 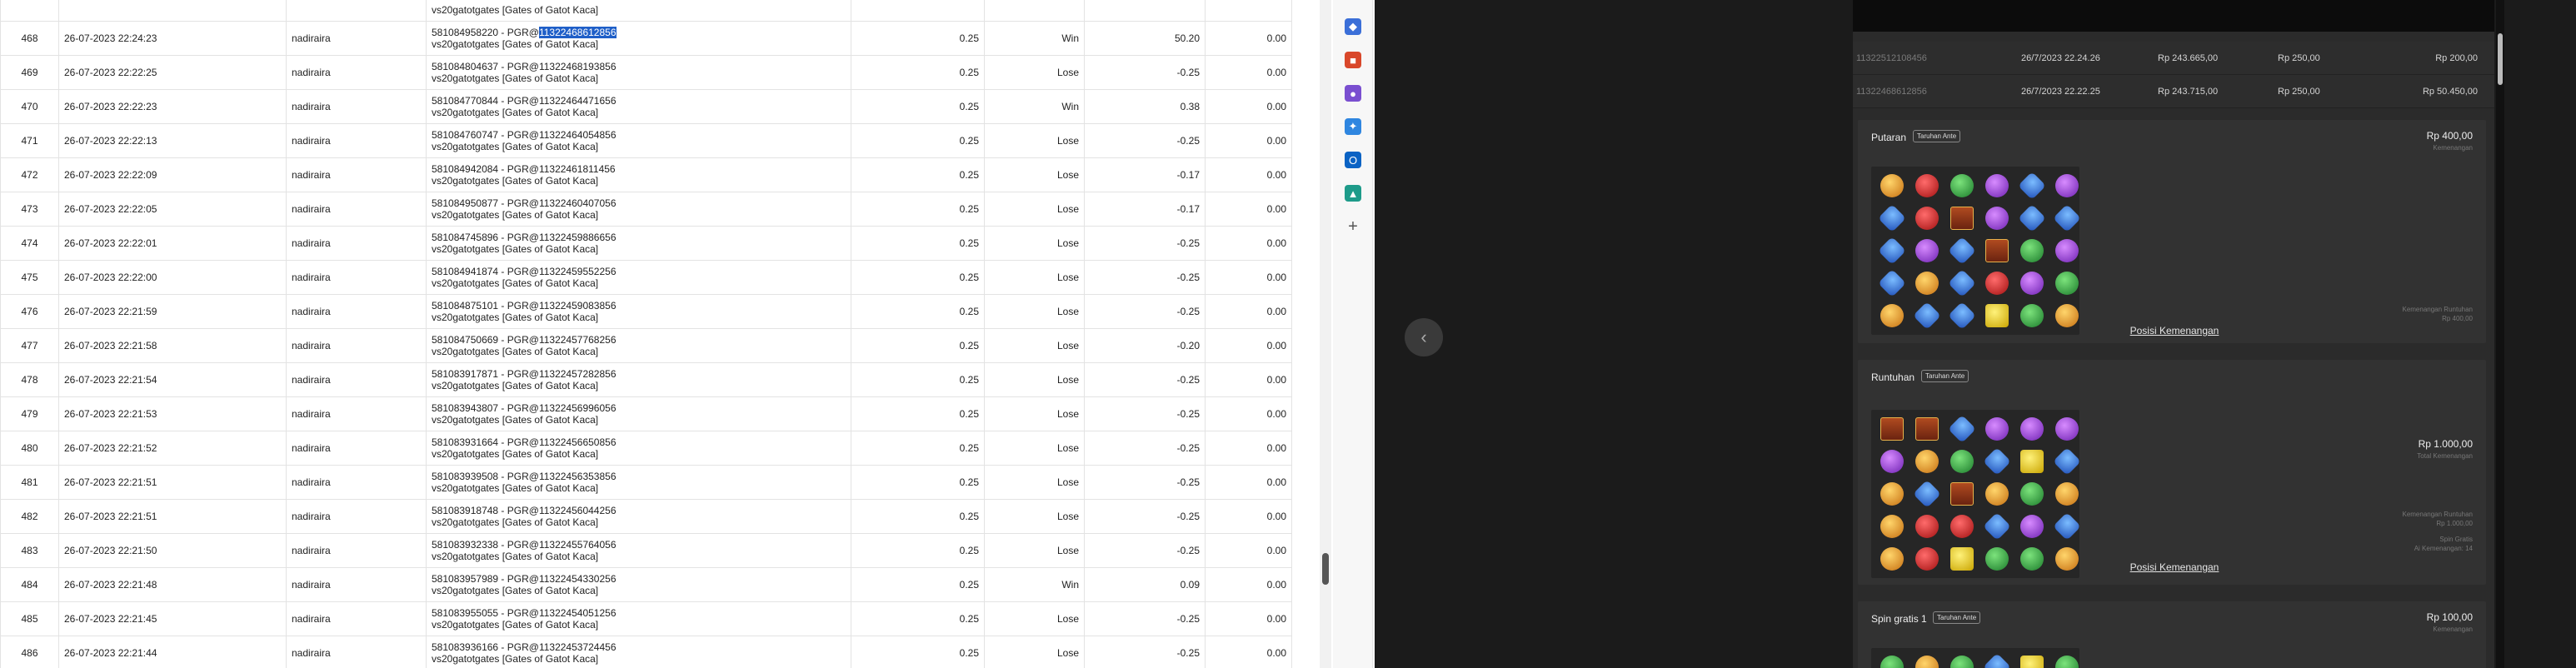 I want to click on tag-extension-icon: ◆, so click(x=1353, y=26).